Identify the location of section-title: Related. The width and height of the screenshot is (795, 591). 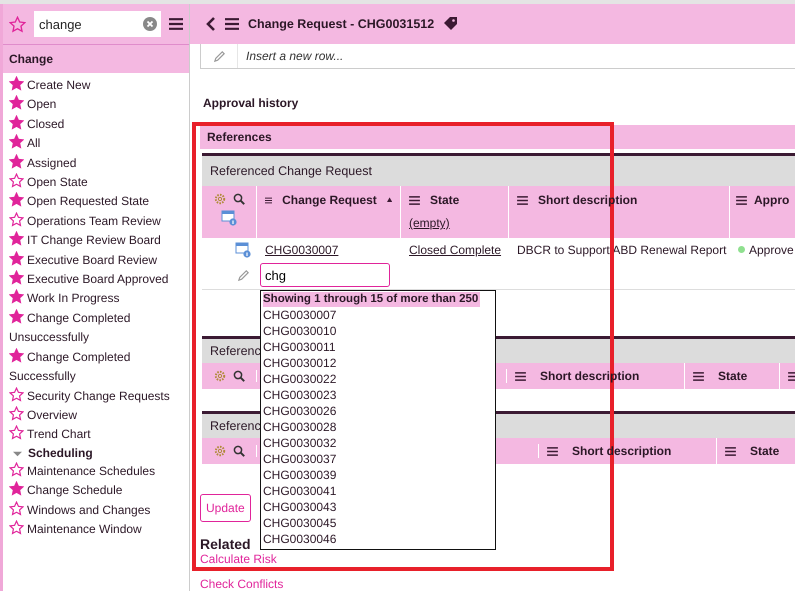
(225, 544).